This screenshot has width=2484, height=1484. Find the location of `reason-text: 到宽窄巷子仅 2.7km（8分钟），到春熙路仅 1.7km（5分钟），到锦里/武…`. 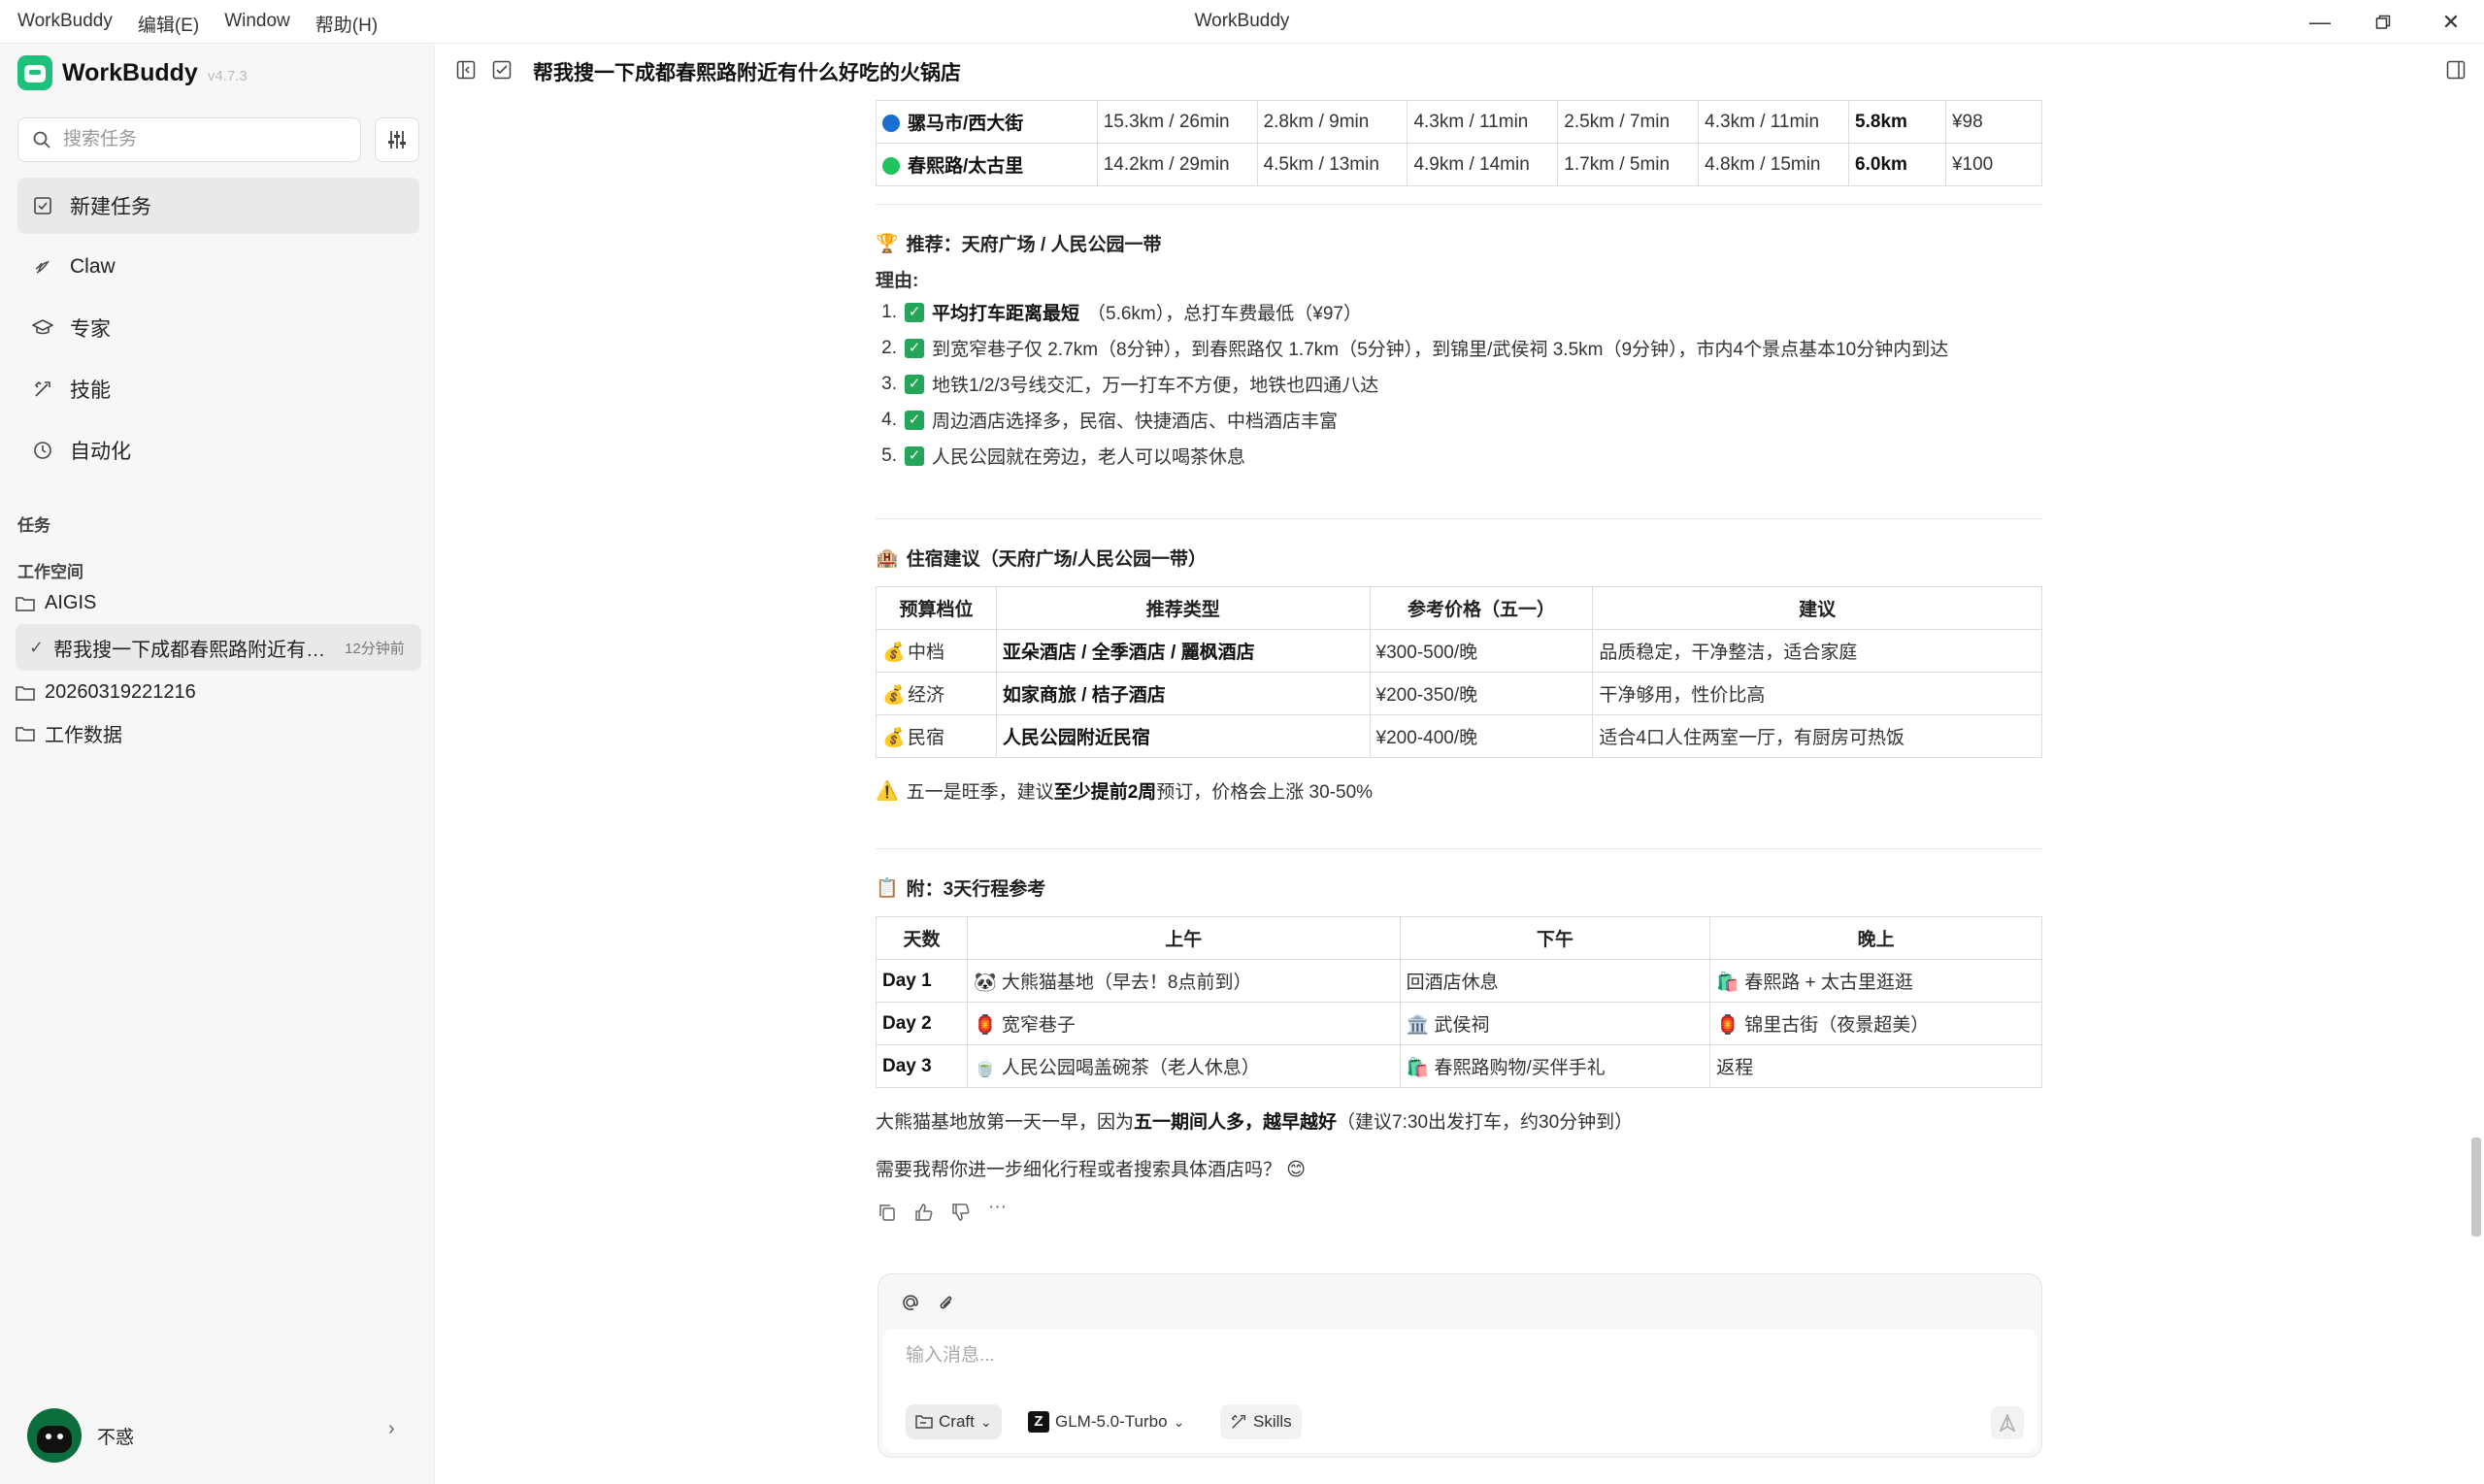

reason-text: 到宽窄巷子仅 2.7km（8分钟），到春熙路仅 1.7km（5分钟），到锦里/武… is located at coordinates (1440, 350).